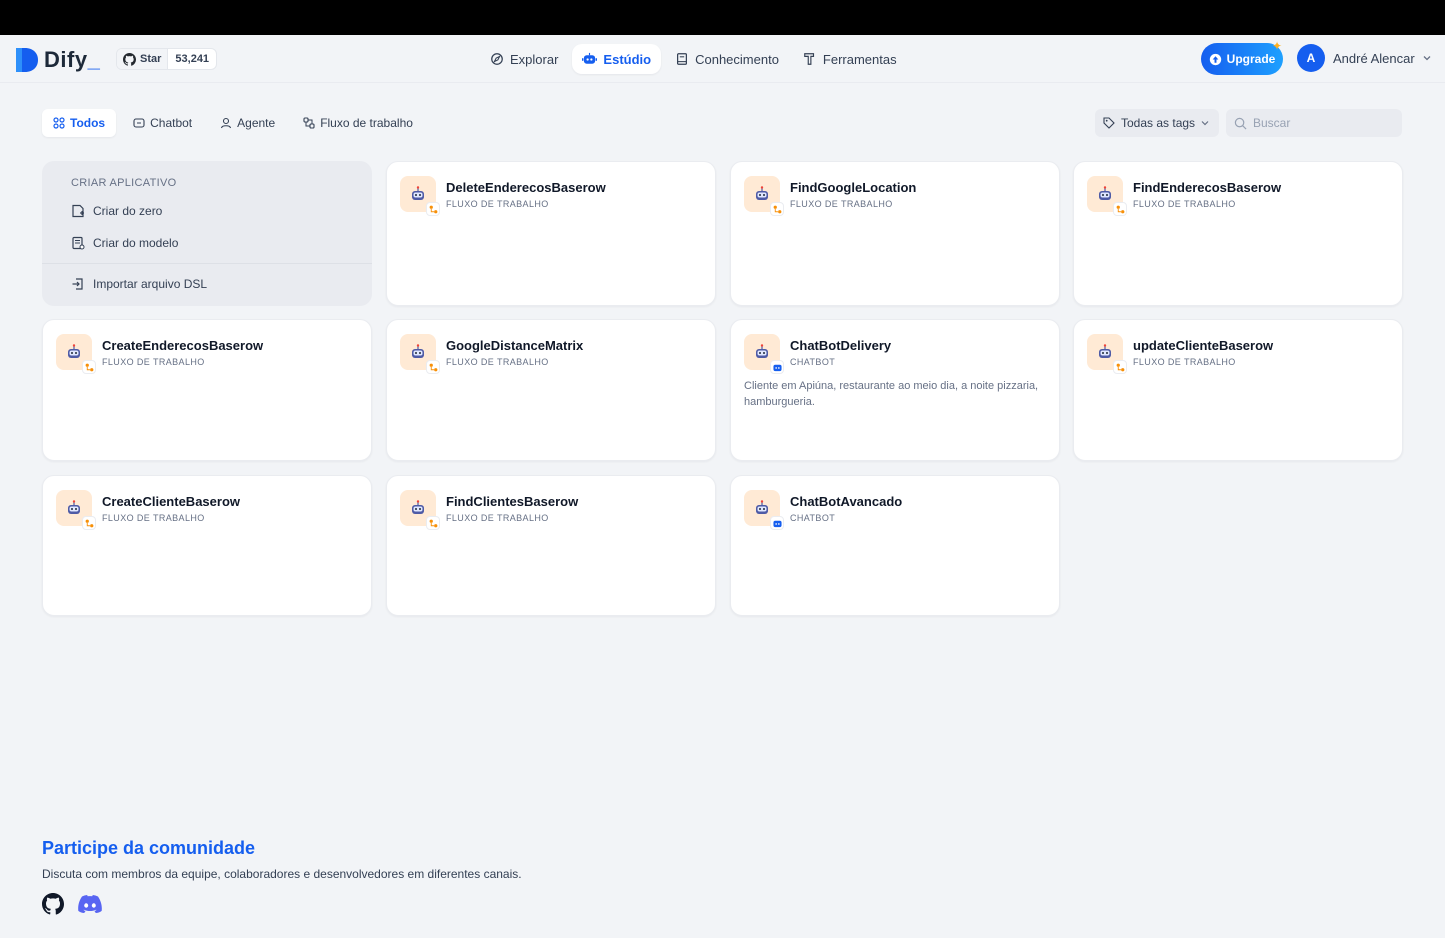 This screenshot has height=938, width=1445. What do you see at coordinates (497, 59) in the screenshot?
I see `compass-icon` at bounding box center [497, 59].